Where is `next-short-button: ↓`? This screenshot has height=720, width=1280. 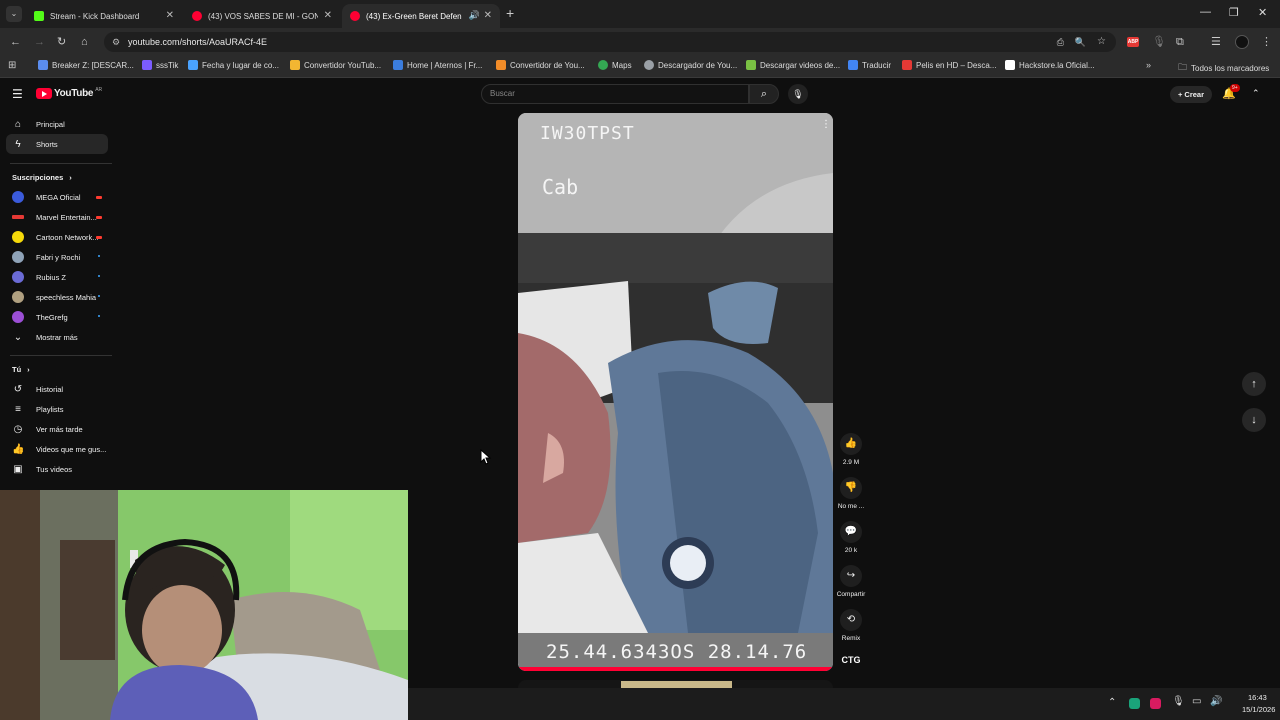
next-short-button: ↓ is located at coordinates (1254, 420).